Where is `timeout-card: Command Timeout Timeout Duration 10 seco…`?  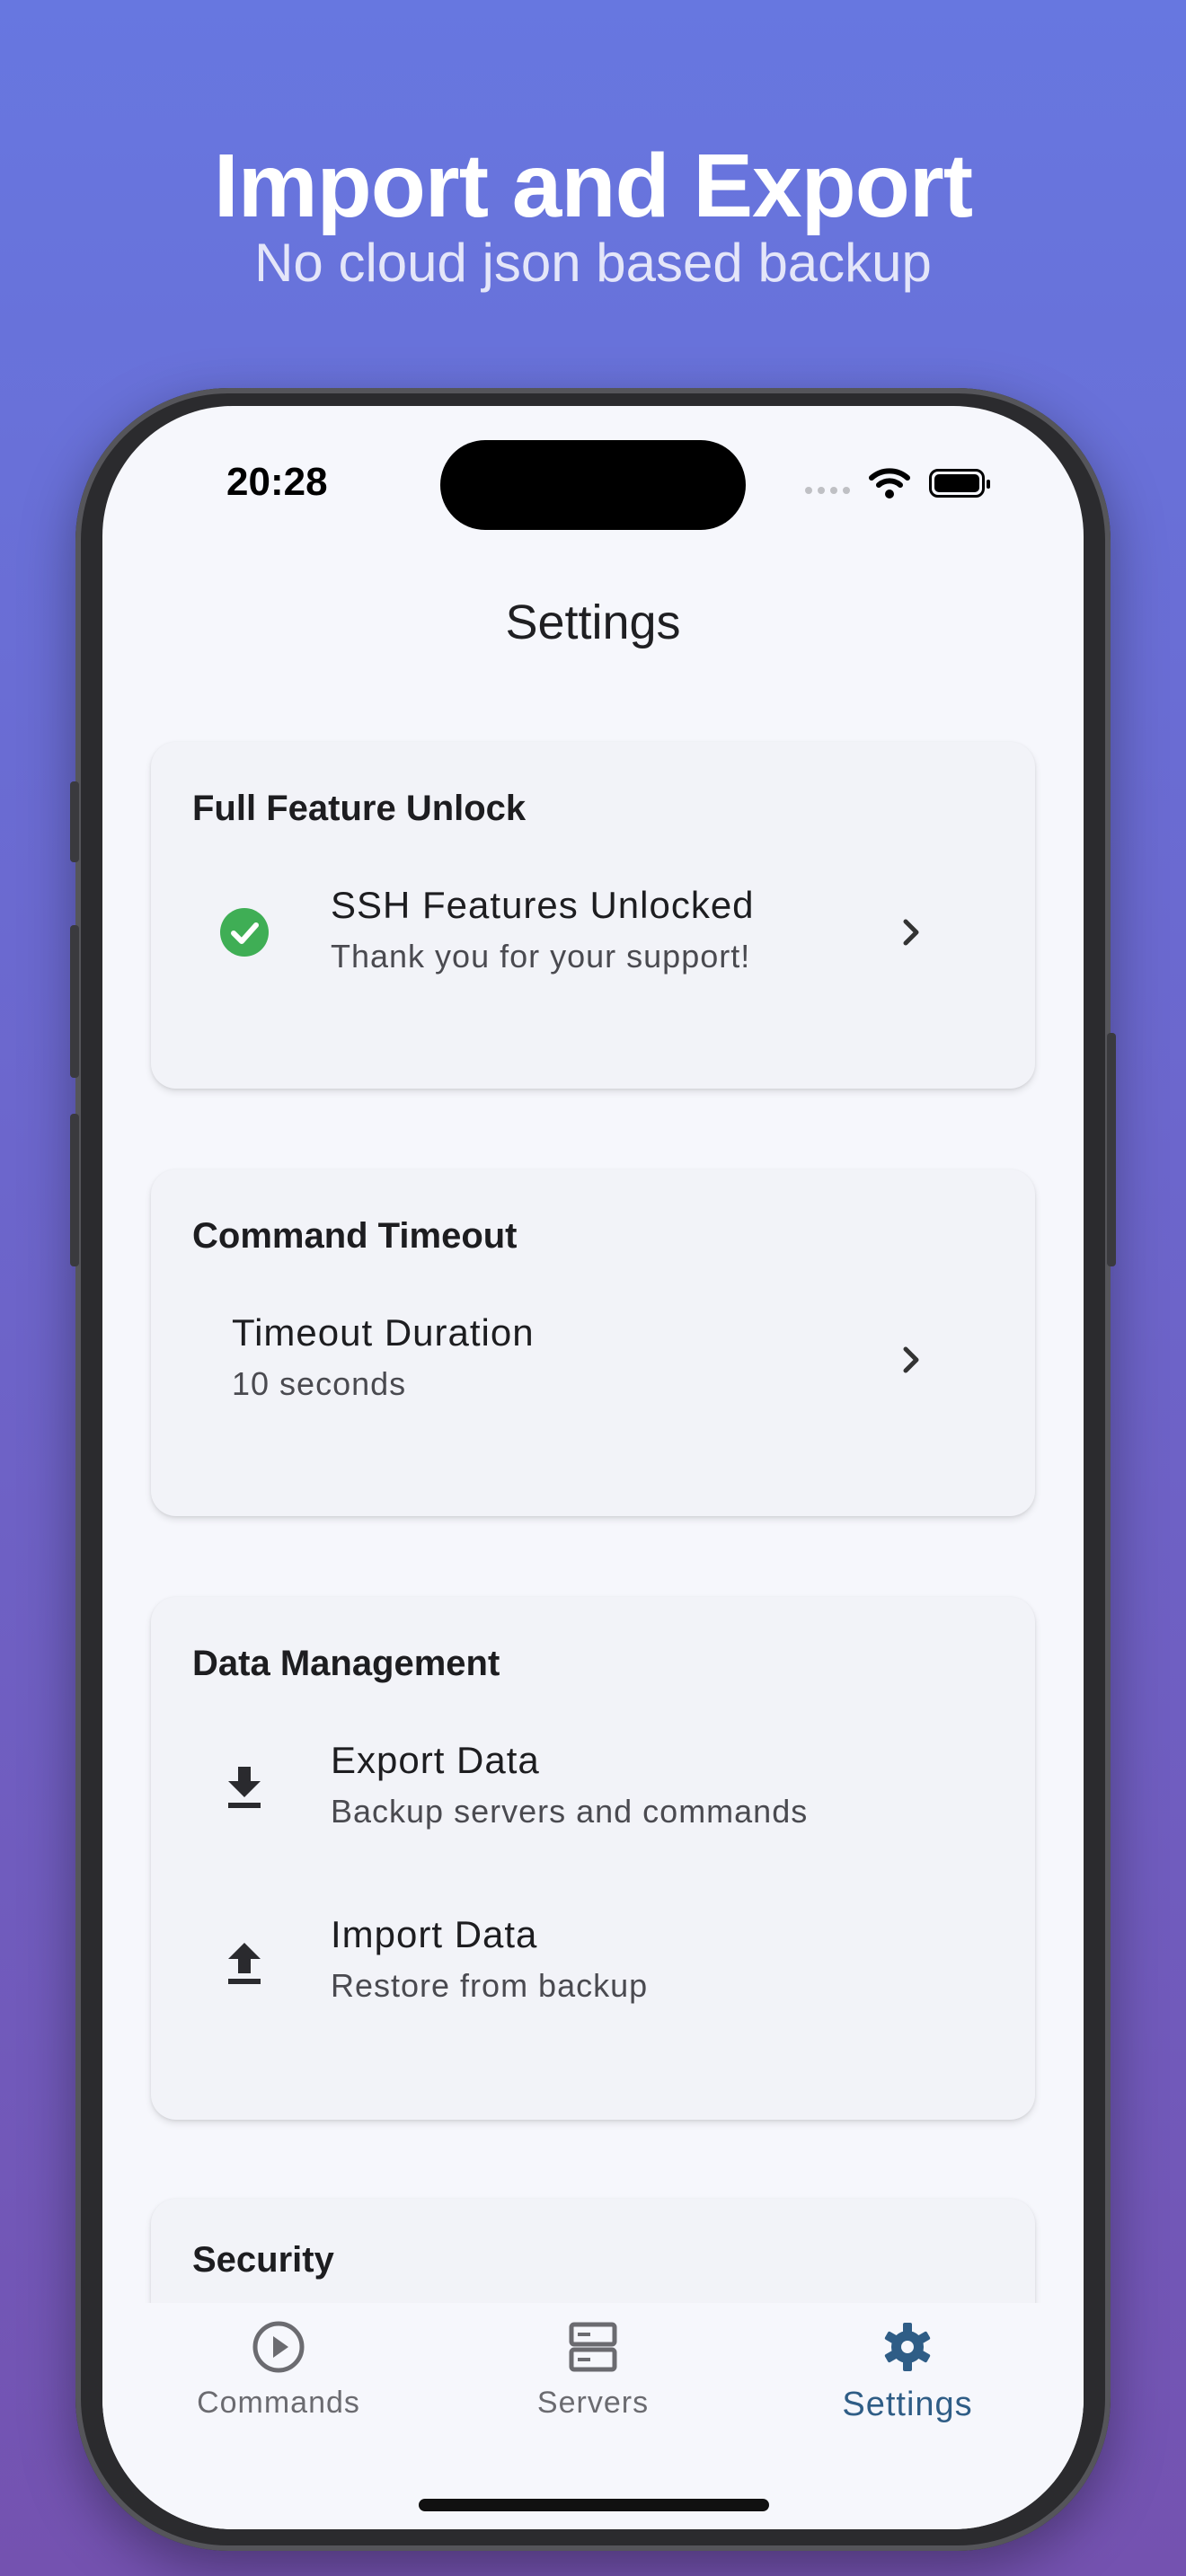 timeout-card: Command Timeout Timeout Duration 10 seco… is located at coordinates (593, 1342).